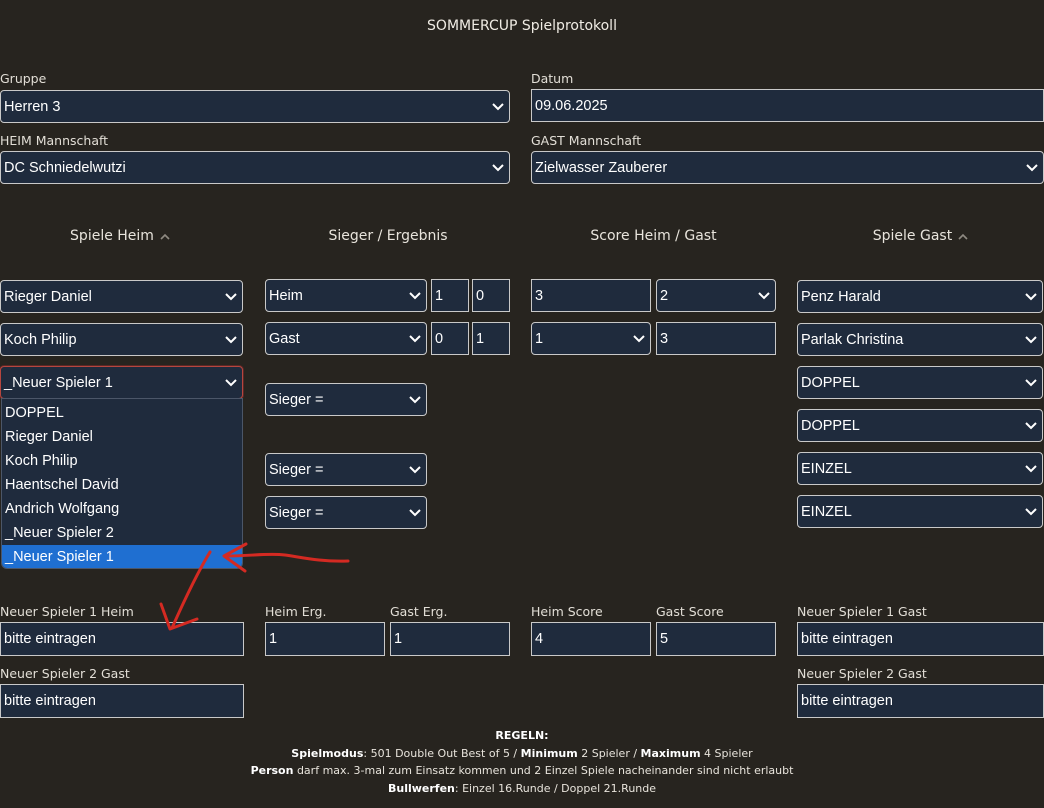 The width and height of the screenshot is (1044, 808). Describe the element at coordinates (716, 639) in the screenshot. I see `gast-score-input: 5` at that location.